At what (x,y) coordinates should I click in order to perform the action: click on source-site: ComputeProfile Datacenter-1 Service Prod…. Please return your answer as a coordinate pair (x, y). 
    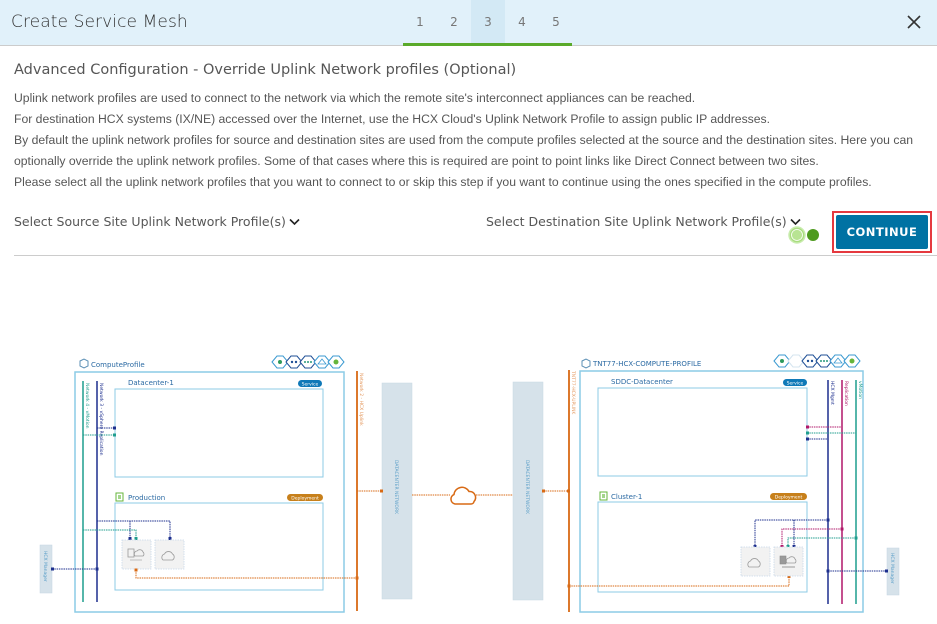
    Looking at the image, I should click on (201, 484).